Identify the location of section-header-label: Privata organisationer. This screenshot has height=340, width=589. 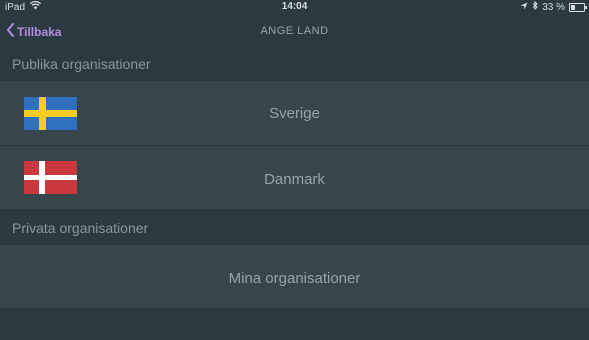
(80, 228).